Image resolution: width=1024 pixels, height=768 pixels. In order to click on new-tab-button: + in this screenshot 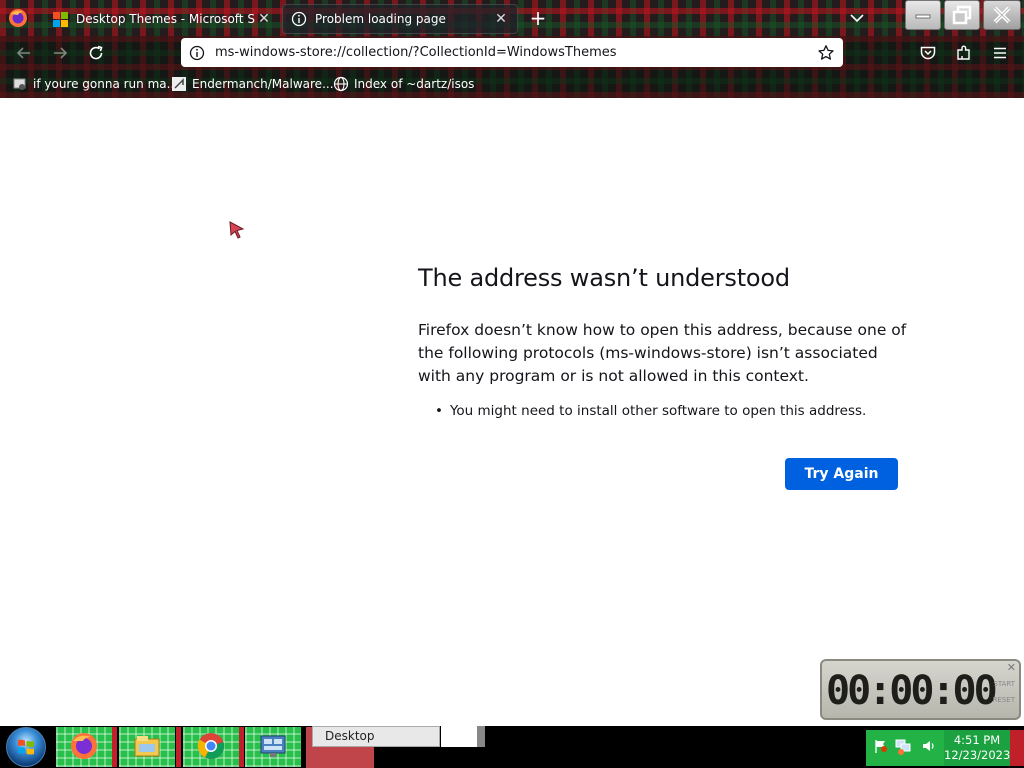, I will do `click(538, 18)`.